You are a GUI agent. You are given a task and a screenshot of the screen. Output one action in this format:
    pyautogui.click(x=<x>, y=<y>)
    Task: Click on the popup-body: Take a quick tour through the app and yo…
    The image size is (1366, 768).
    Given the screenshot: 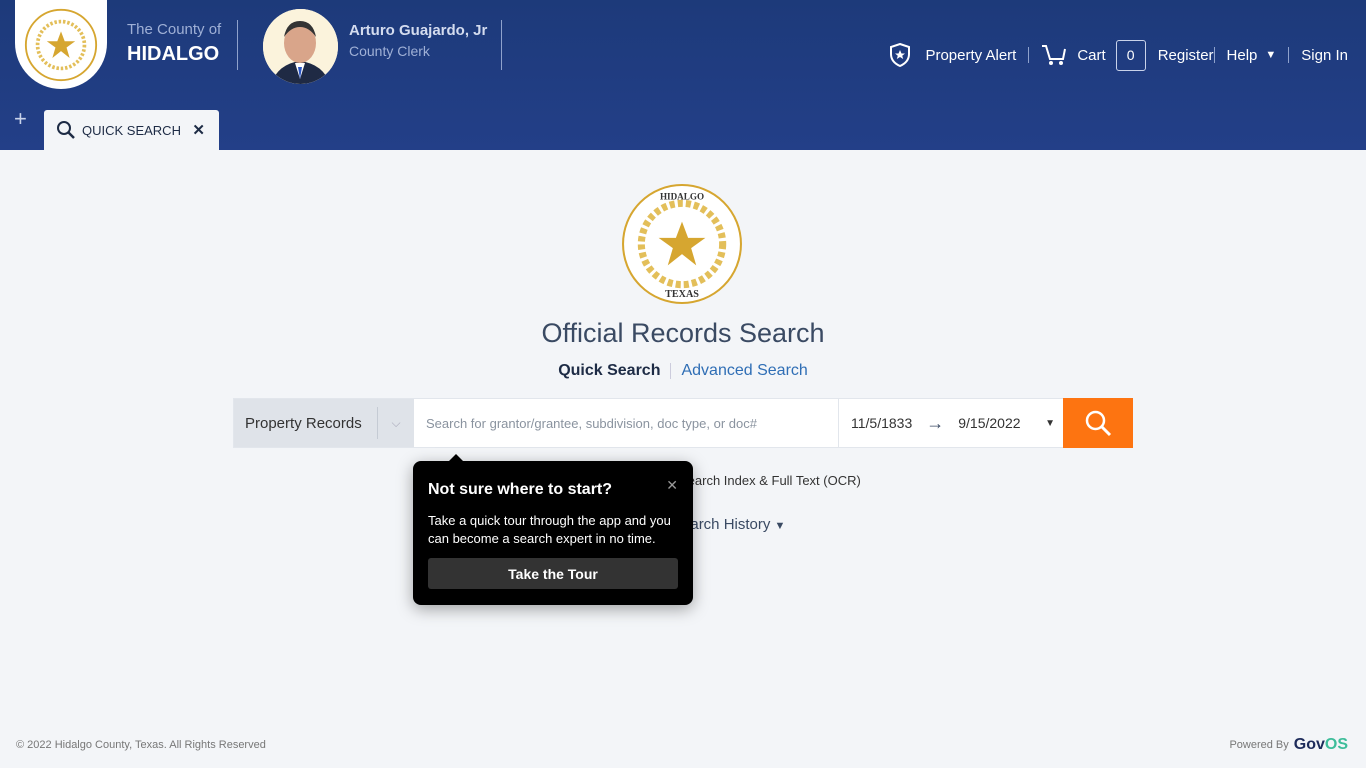 What is the action you would take?
    pyautogui.click(x=549, y=529)
    